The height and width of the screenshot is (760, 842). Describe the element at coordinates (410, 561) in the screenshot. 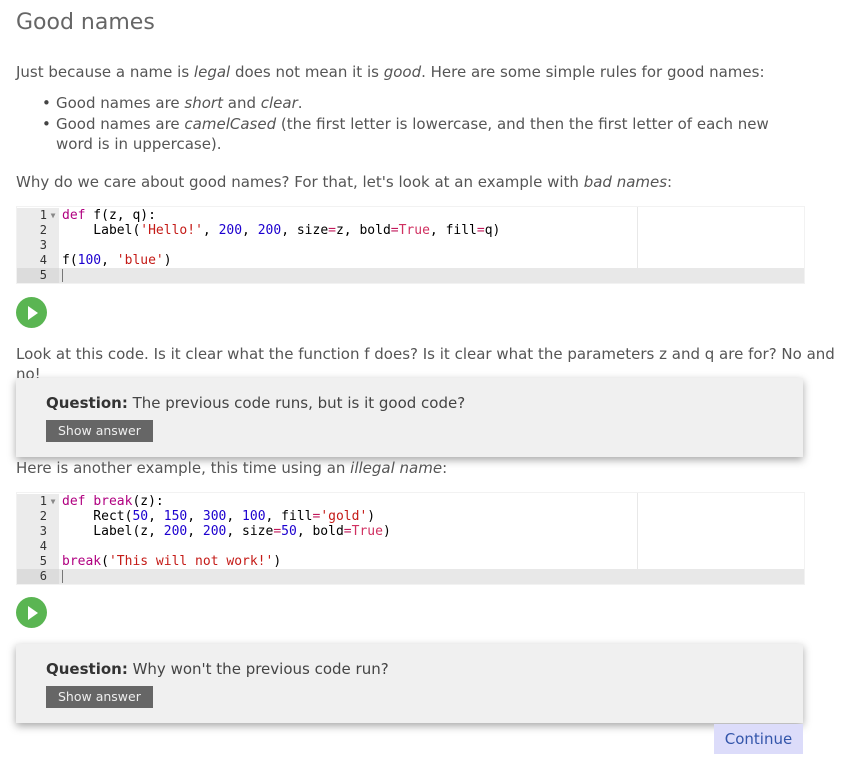

I see `code-line: 5 break('This will not work!')` at that location.